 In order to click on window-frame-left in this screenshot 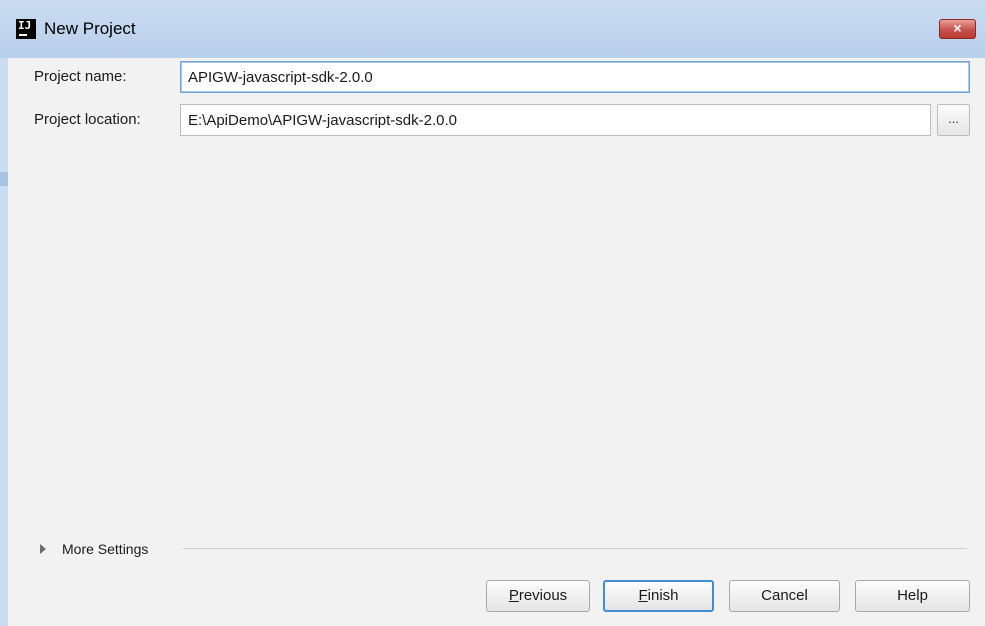, I will do `click(4, 342)`.